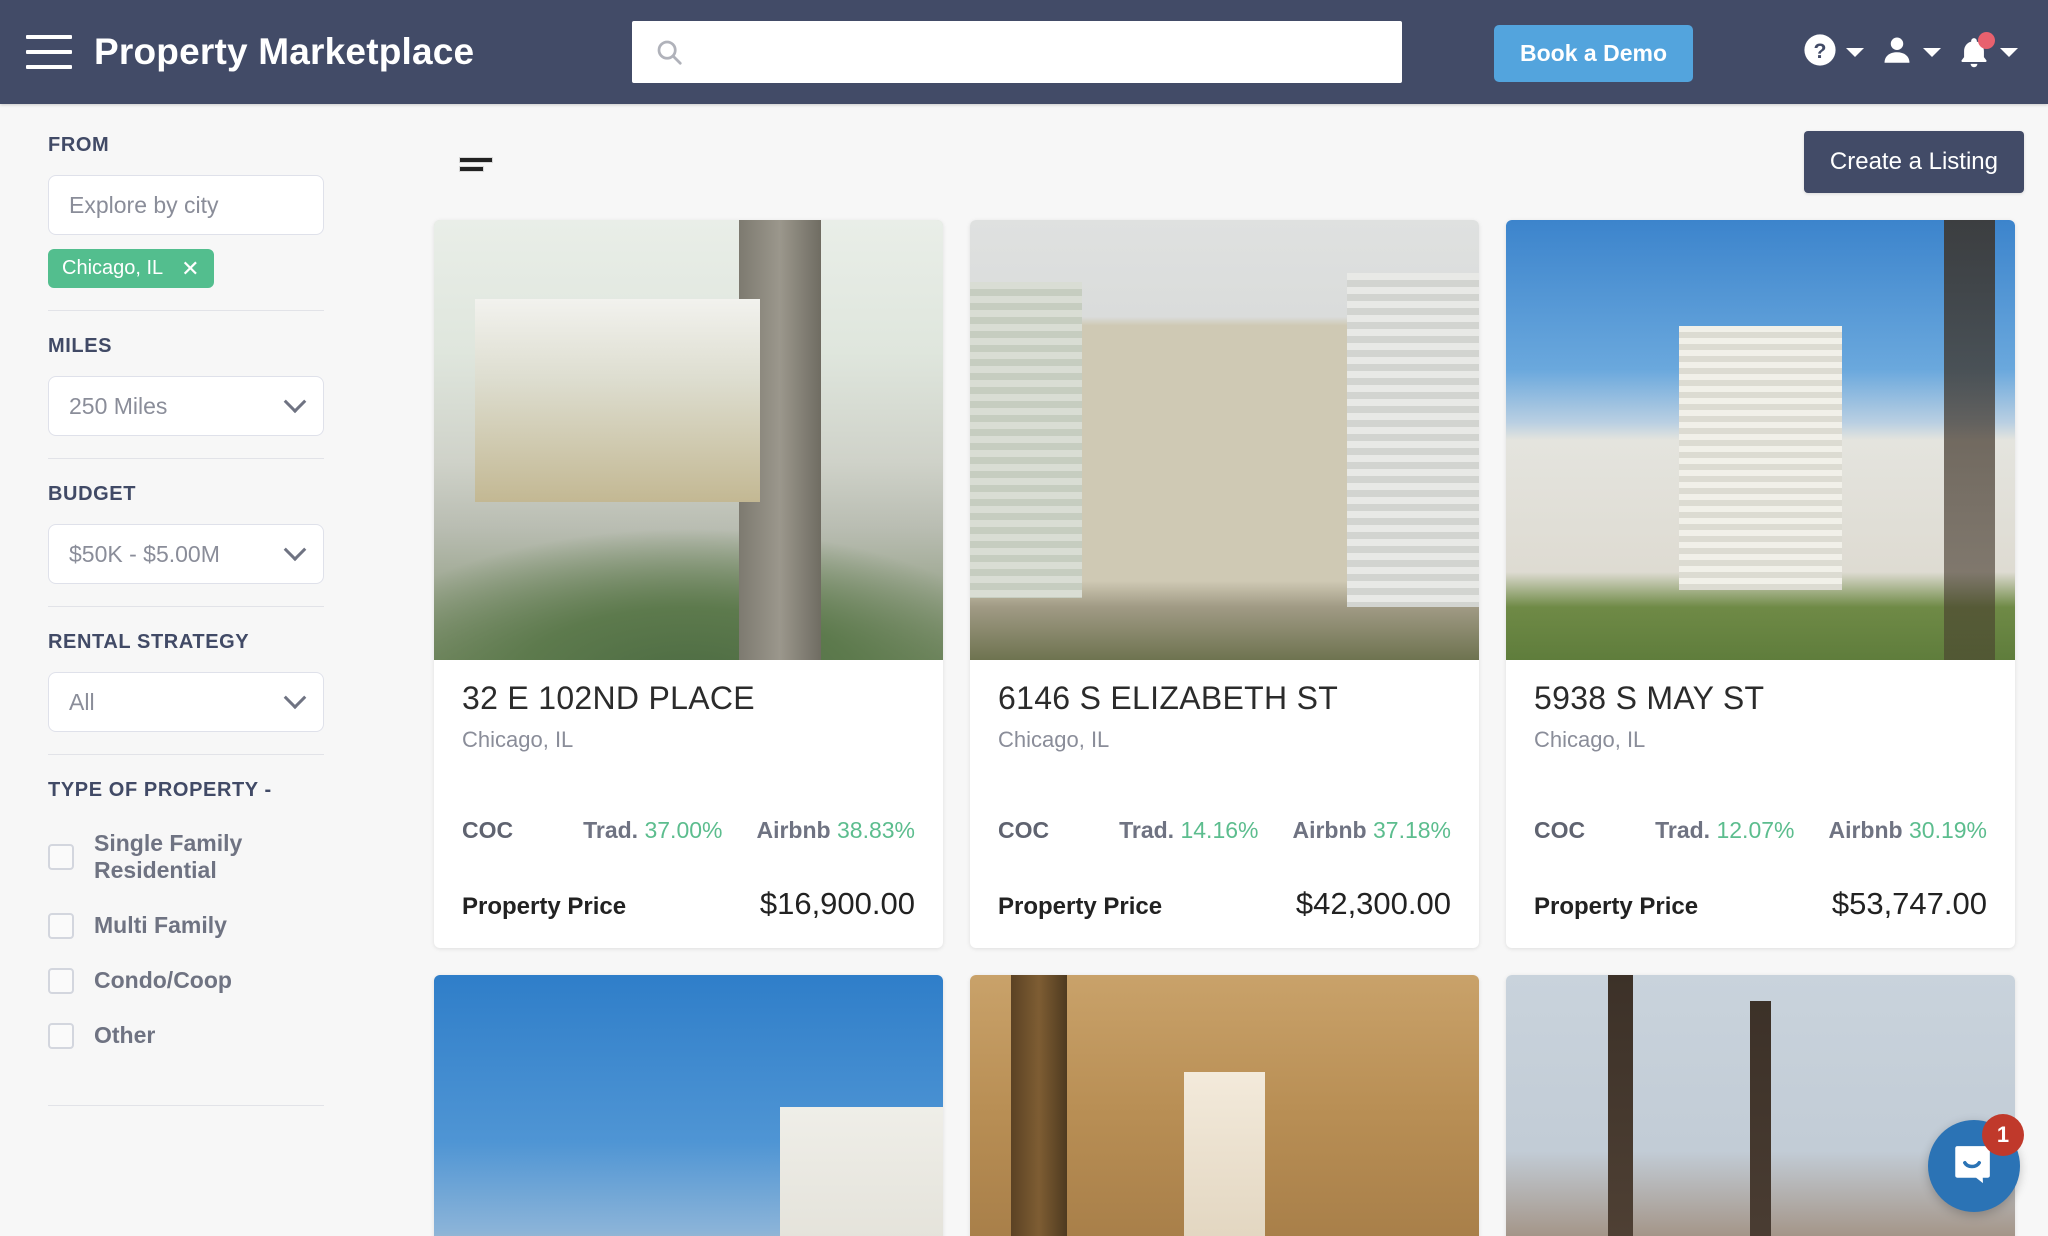  Describe the element at coordinates (186, 1035) in the screenshot. I see `checkbox-other: Other` at that location.